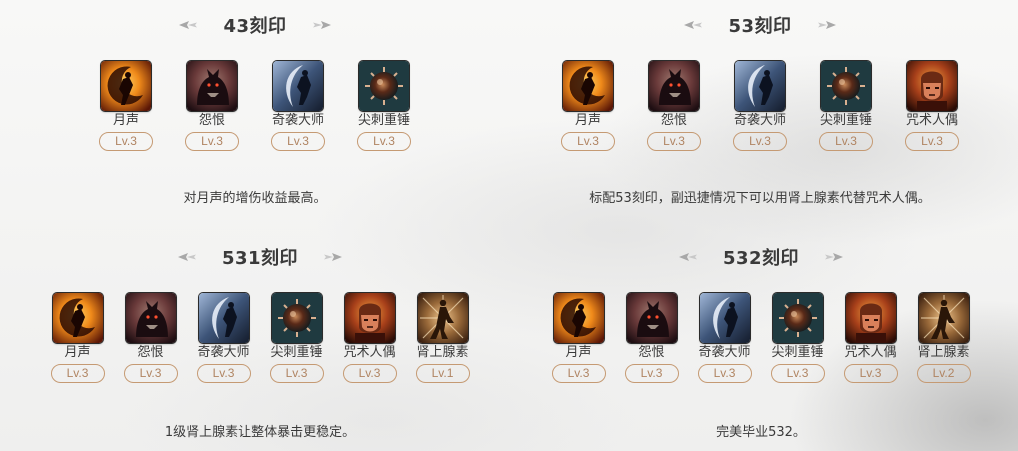  I want to click on engraving-level-badge: Lv.2, so click(943, 373).